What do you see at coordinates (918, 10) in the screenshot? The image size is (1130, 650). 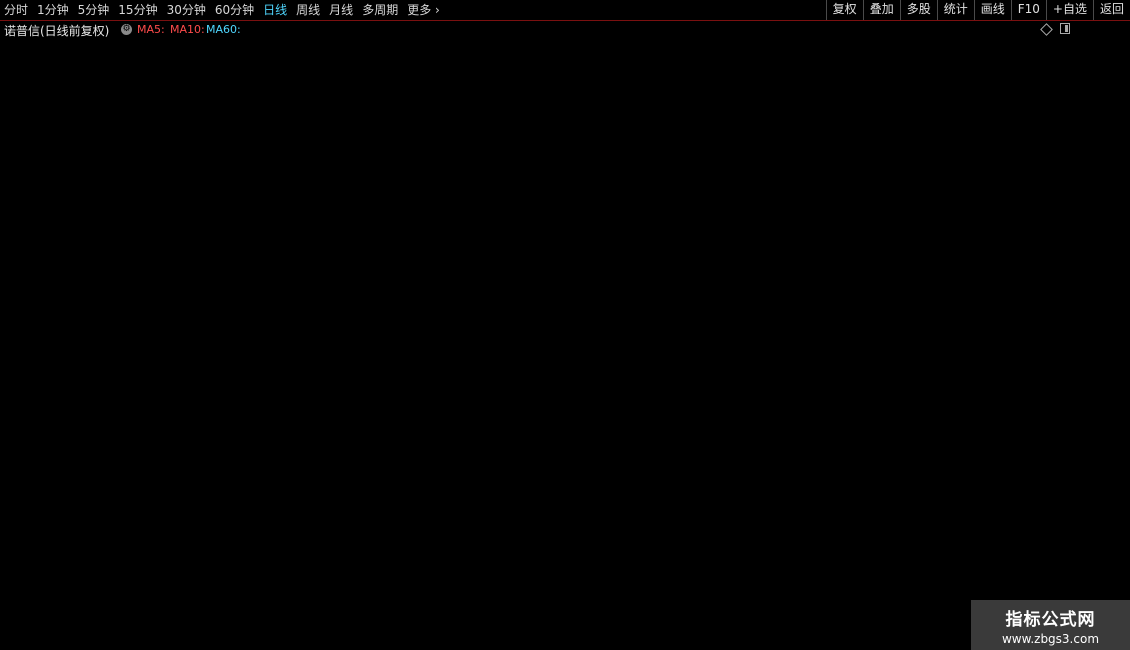 I see `tool-button: 多股` at bounding box center [918, 10].